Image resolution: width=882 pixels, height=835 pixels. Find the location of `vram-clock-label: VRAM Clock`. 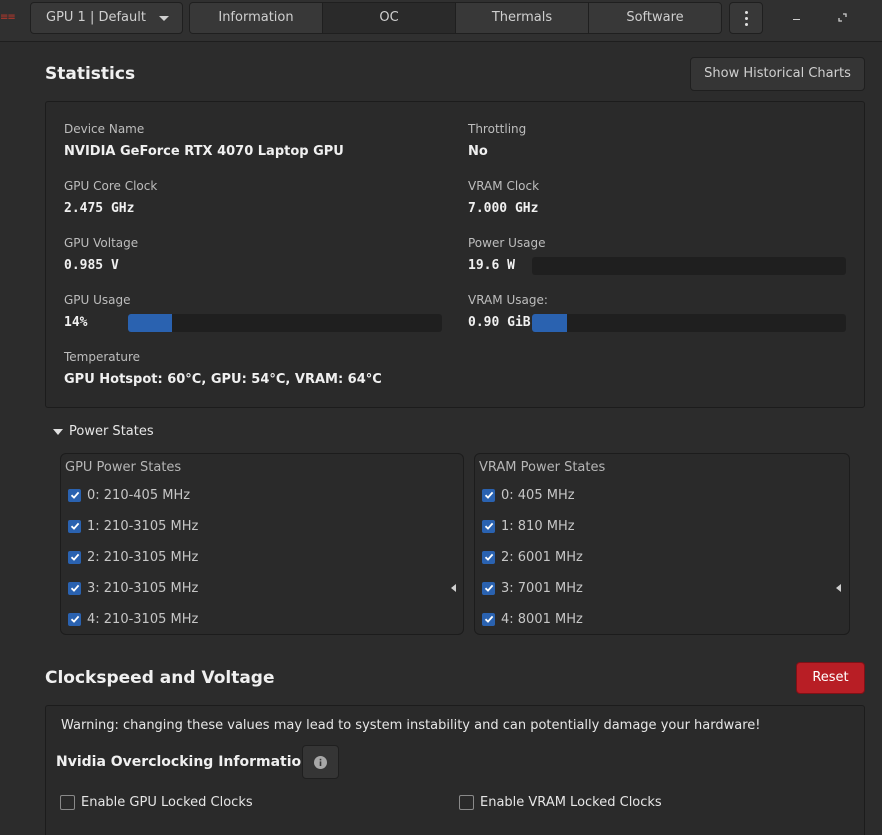

vram-clock-label: VRAM Clock is located at coordinates (504, 186).